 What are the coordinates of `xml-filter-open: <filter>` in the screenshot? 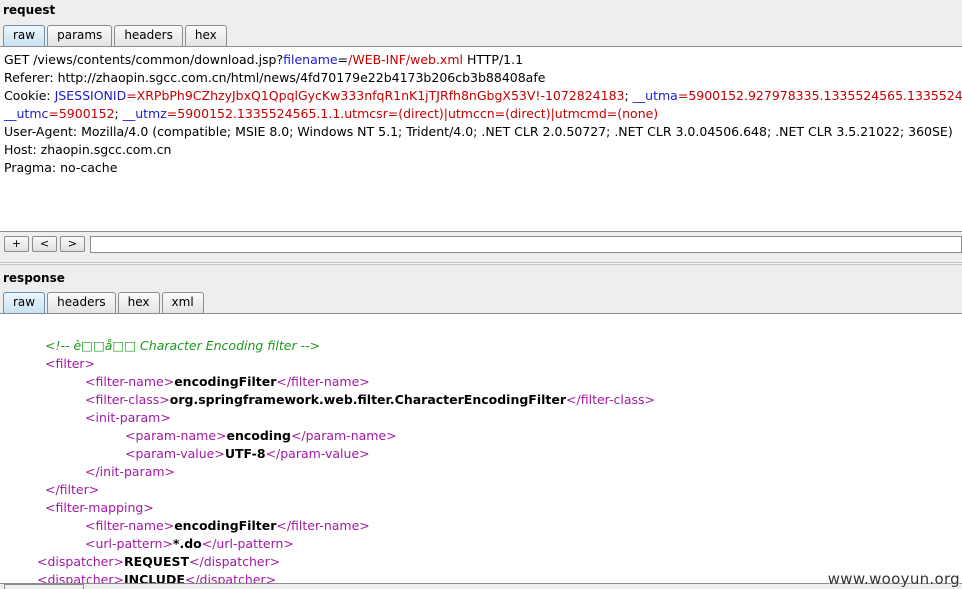 It's located at (70, 363).